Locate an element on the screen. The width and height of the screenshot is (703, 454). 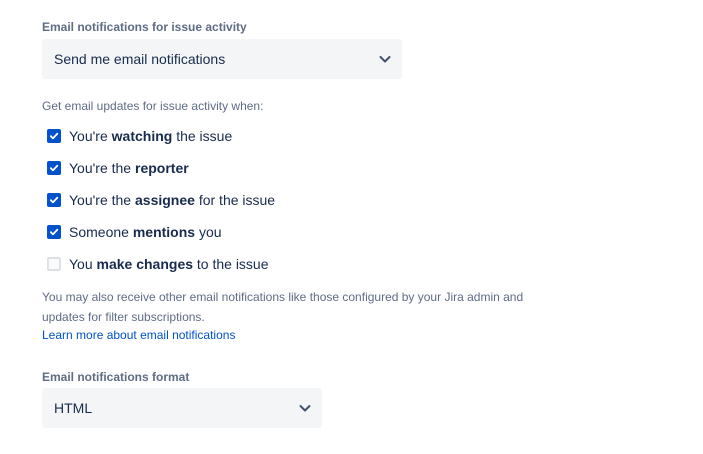
note-line-2: updates for filter subscriptions. is located at coordinates (123, 317).